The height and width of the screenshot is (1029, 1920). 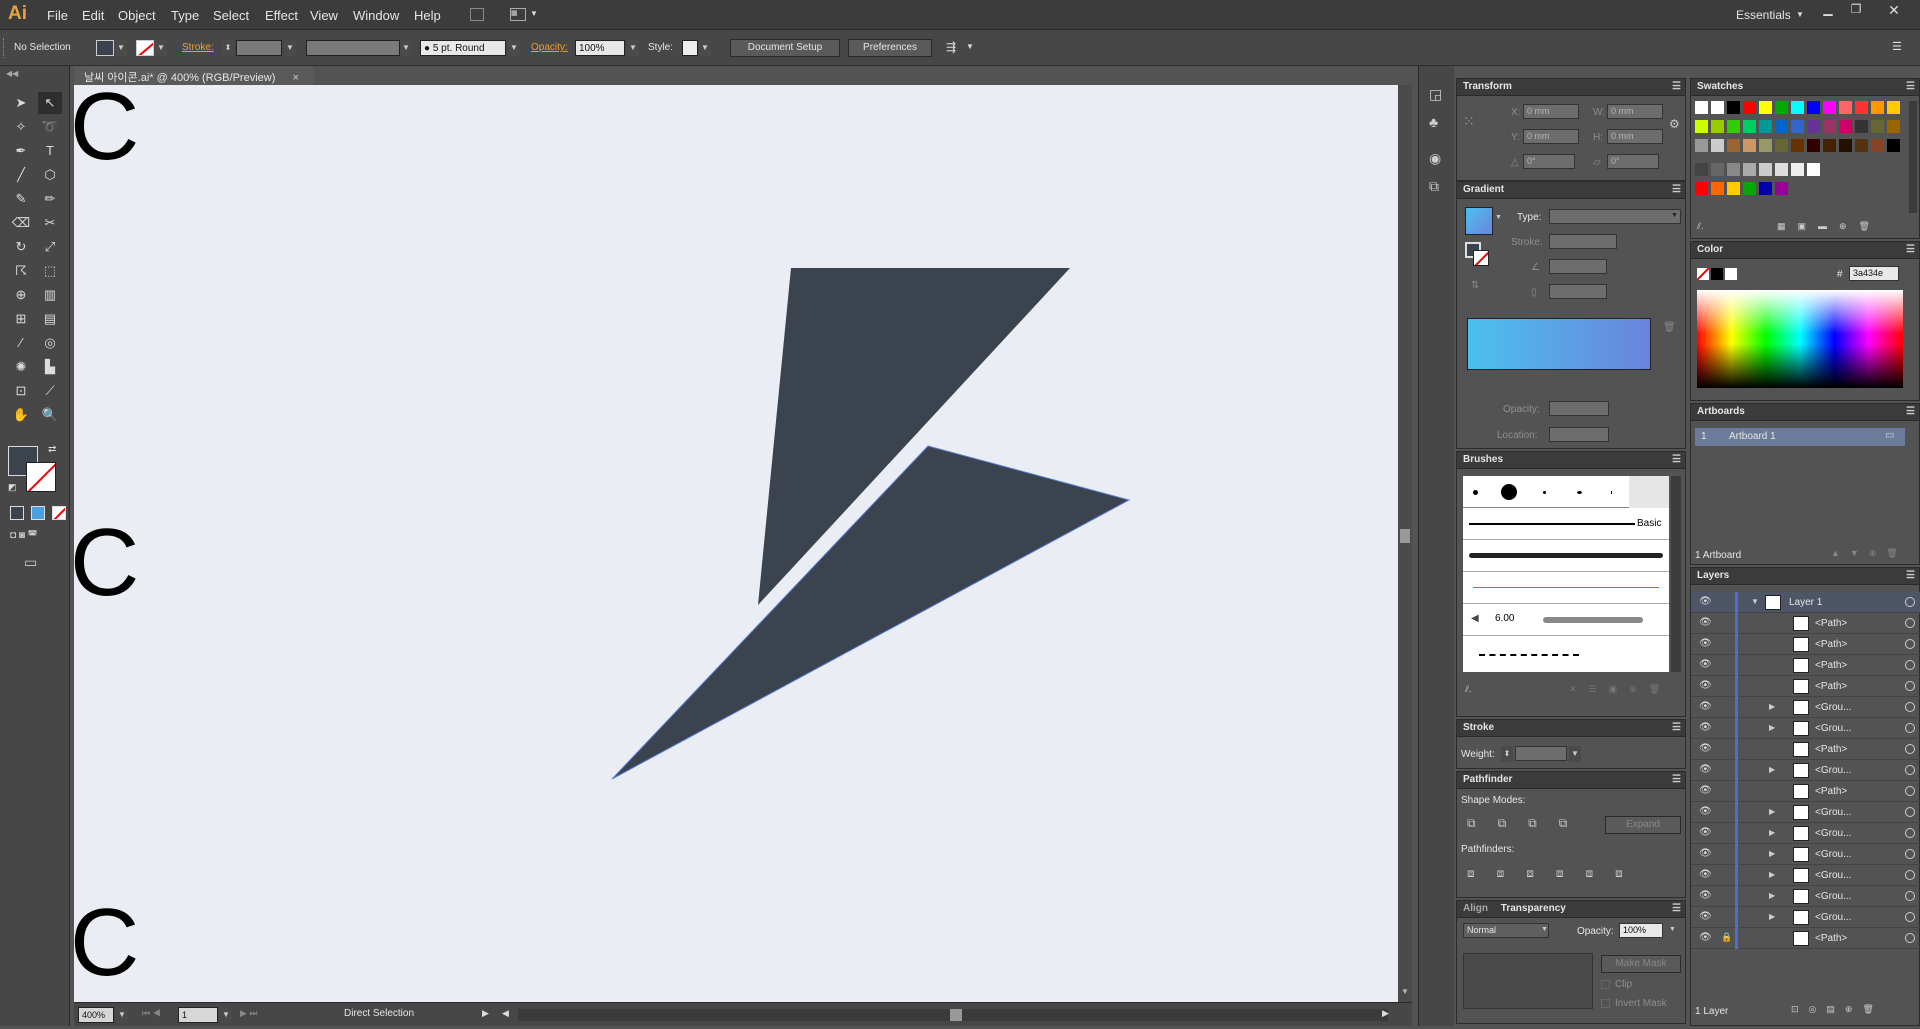 I want to click on w-field: 0 mm, so click(x=1635, y=111).